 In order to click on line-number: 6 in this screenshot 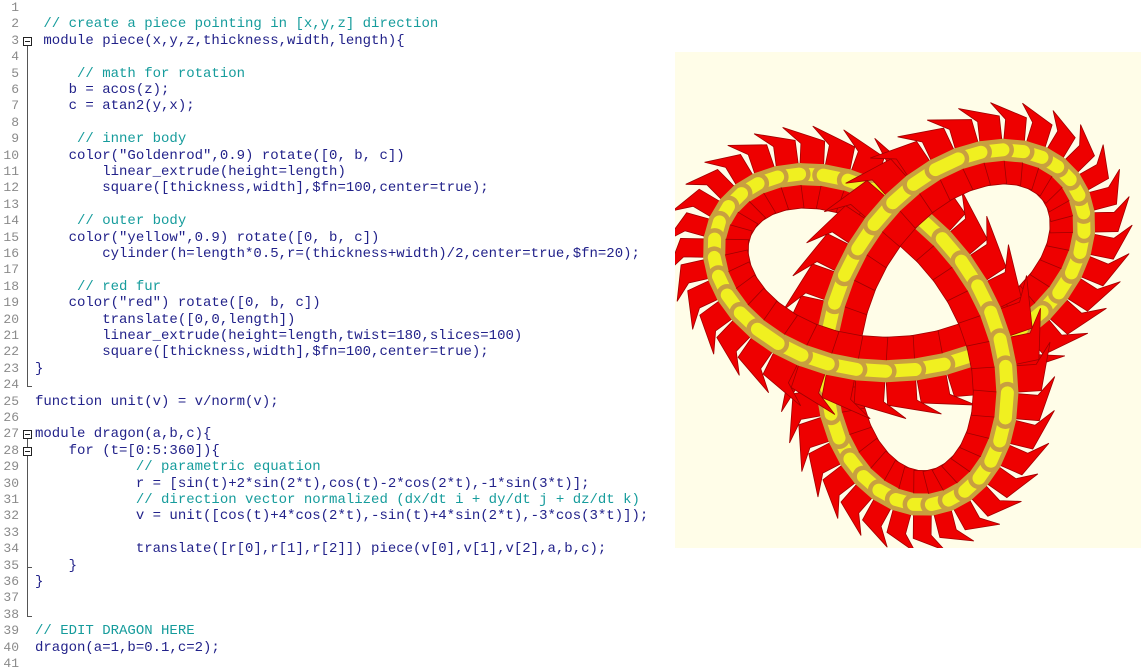, I will do `click(9, 90)`.